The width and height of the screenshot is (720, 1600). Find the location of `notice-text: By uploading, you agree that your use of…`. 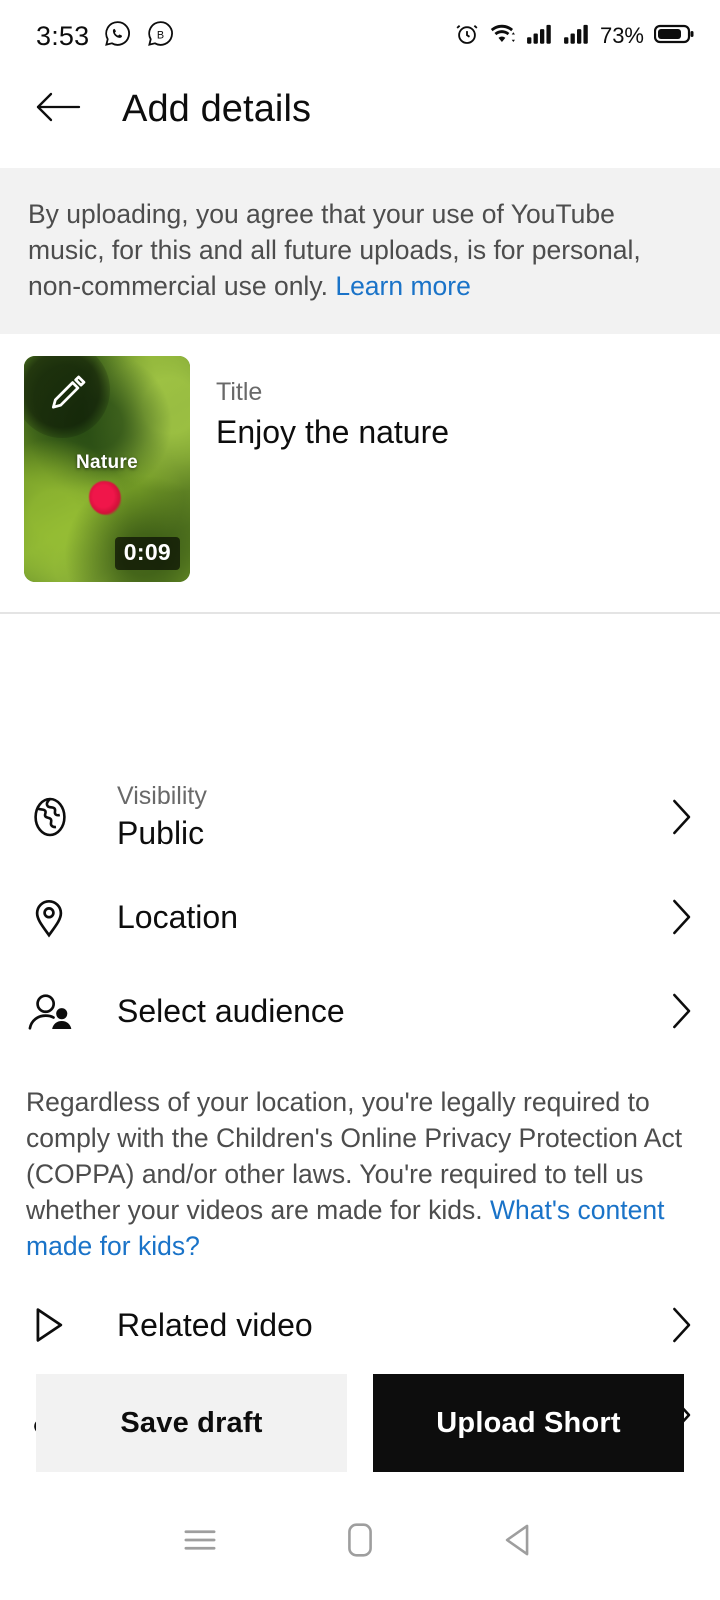

notice-text: By uploading, you agree that your use of… is located at coordinates (360, 250).